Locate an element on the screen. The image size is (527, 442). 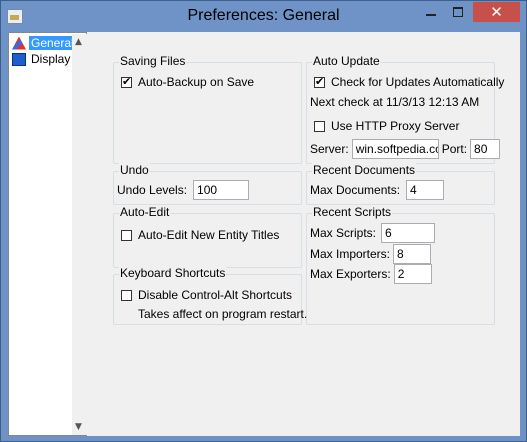
check-updates-option: Check for Updates Automatically is located at coordinates (409, 82).